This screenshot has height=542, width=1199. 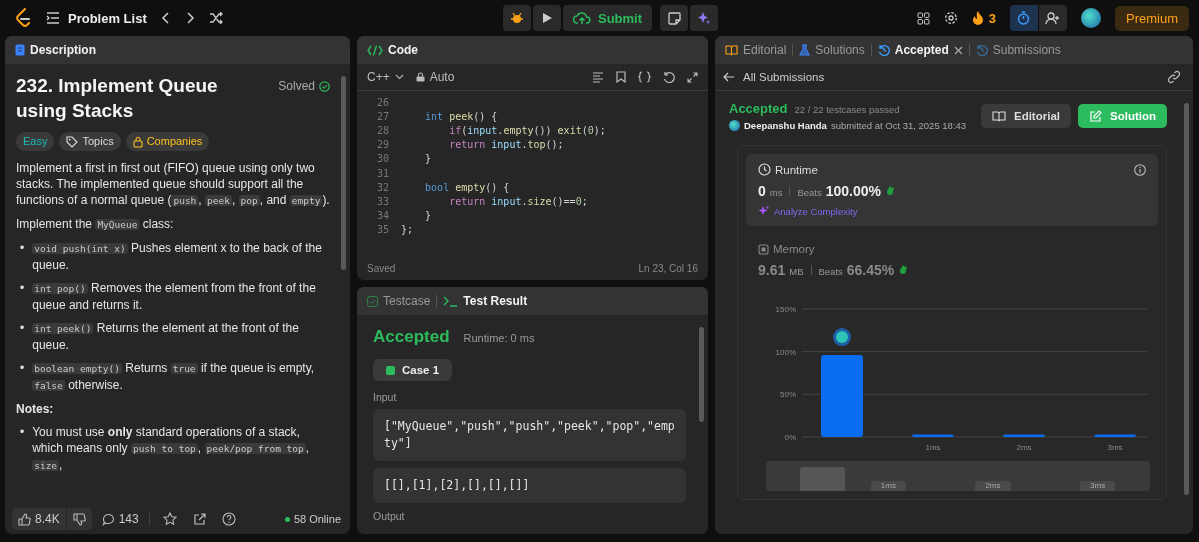 What do you see at coordinates (669, 77) in the screenshot?
I see `reset-icon` at bounding box center [669, 77].